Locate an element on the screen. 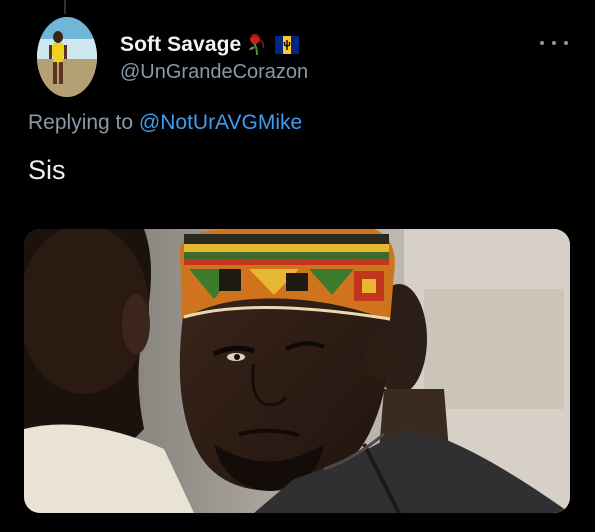 This screenshot has width=595, height=532. replying-to-label: Replying to is located at coordinates (81, 122).